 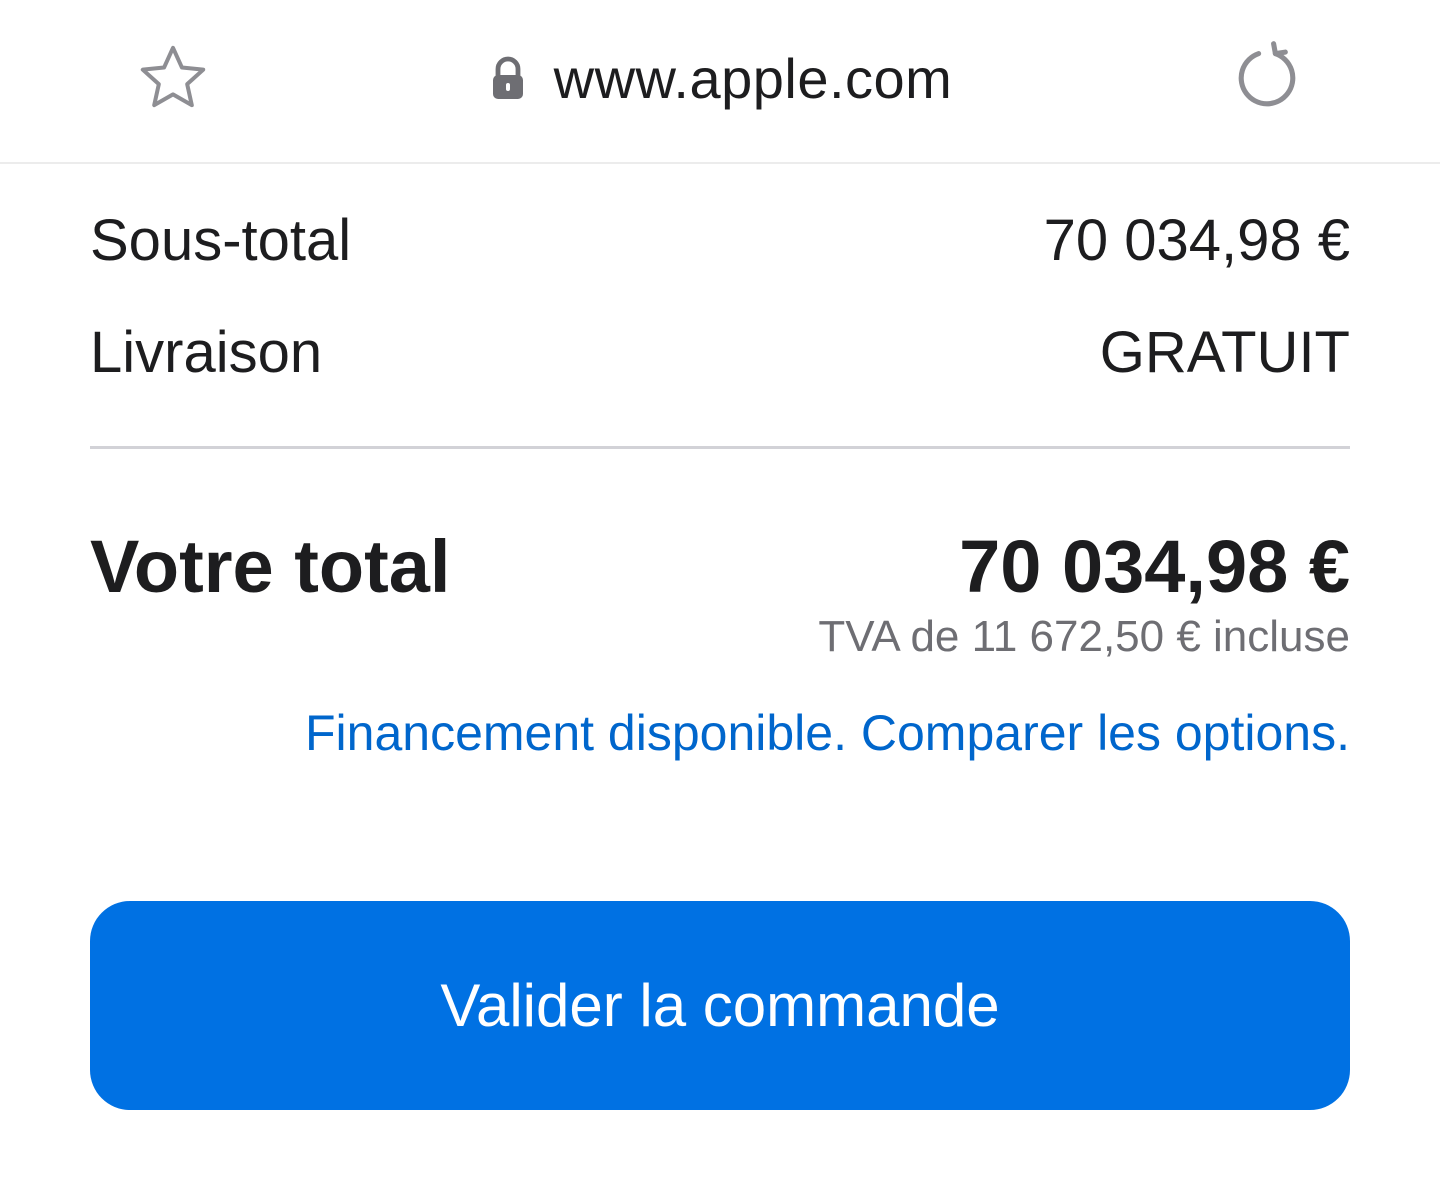 What do you see at coordinates (508, 78) in the screenshot?
I see `lock-icon` at bounding box center [508, 78].